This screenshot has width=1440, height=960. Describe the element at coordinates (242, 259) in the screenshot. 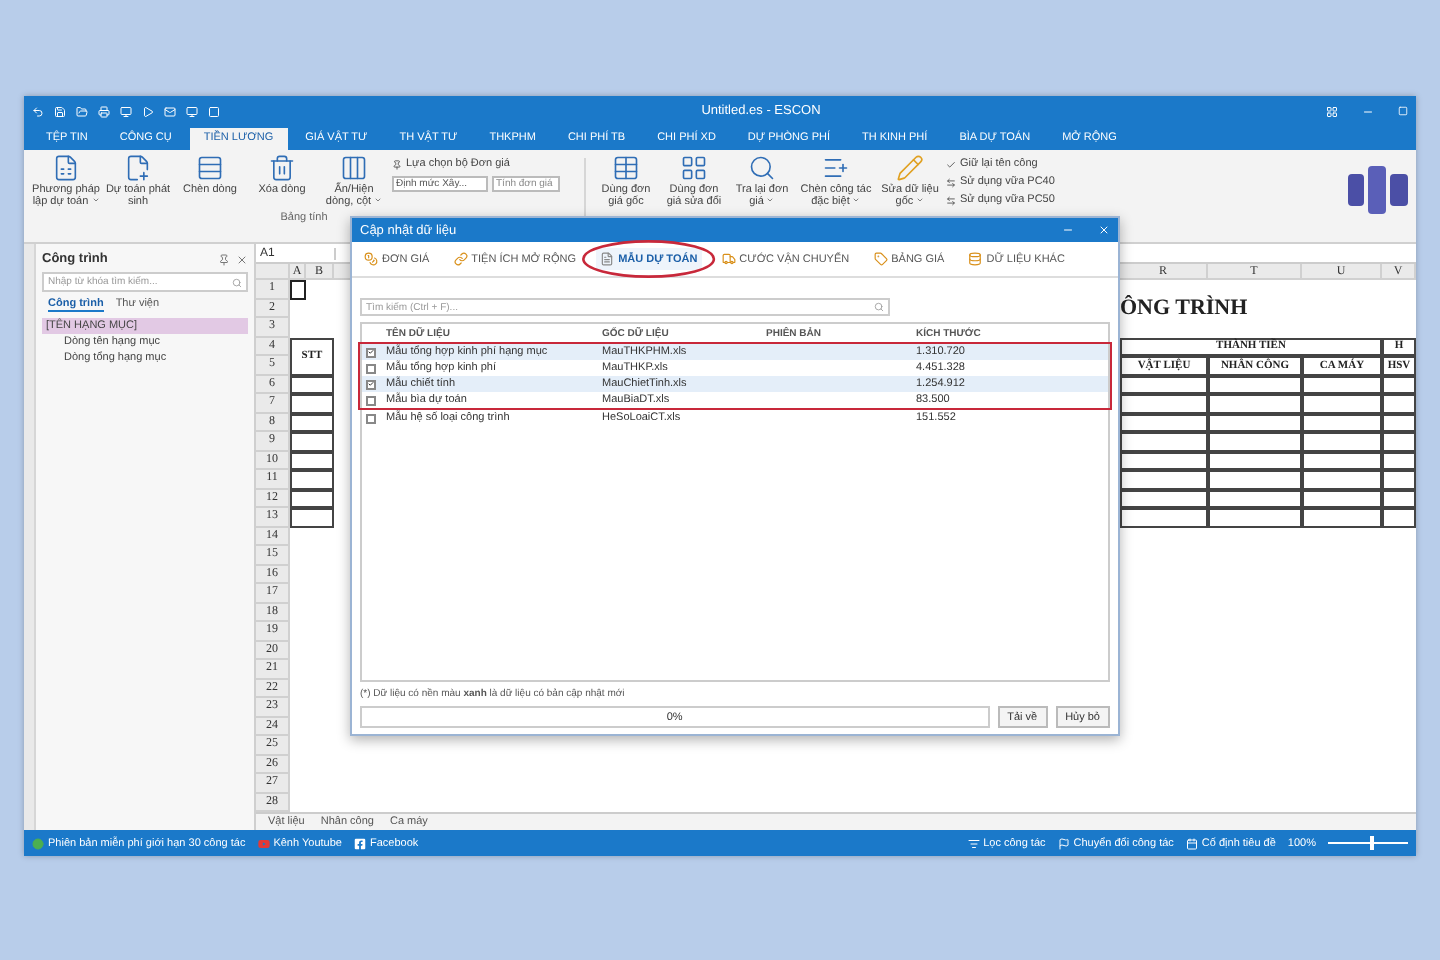

I see `close-icon` at that location.